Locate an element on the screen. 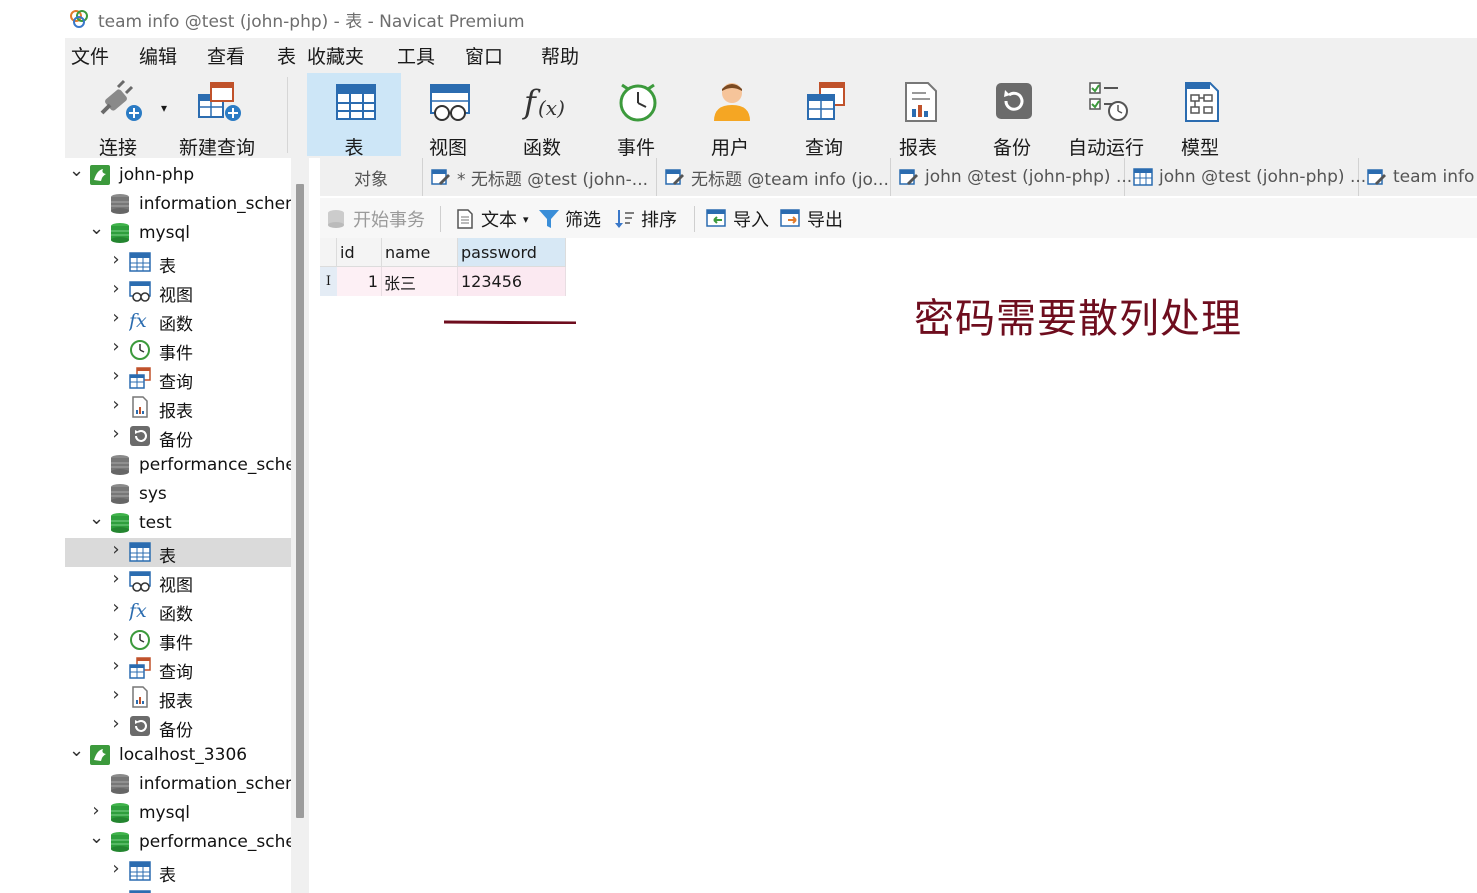 The width and height of the screenshot is (1477, 893). menu-edit: 编辑 is located at coordinates (158, 55).